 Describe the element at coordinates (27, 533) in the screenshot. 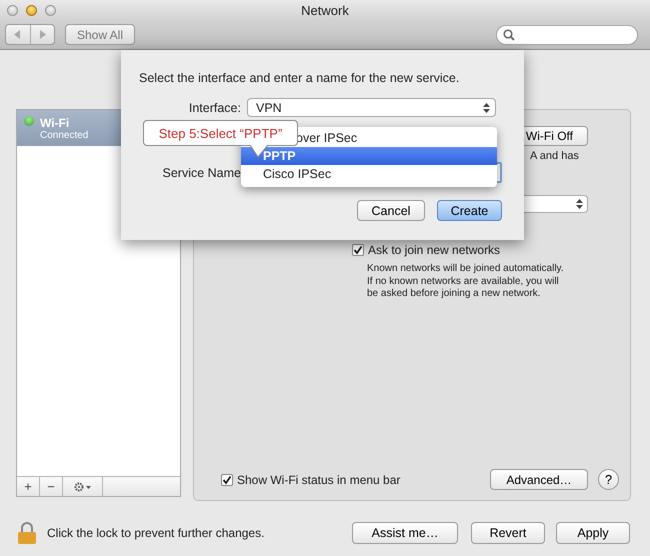

I see `lock-icon` at that location.